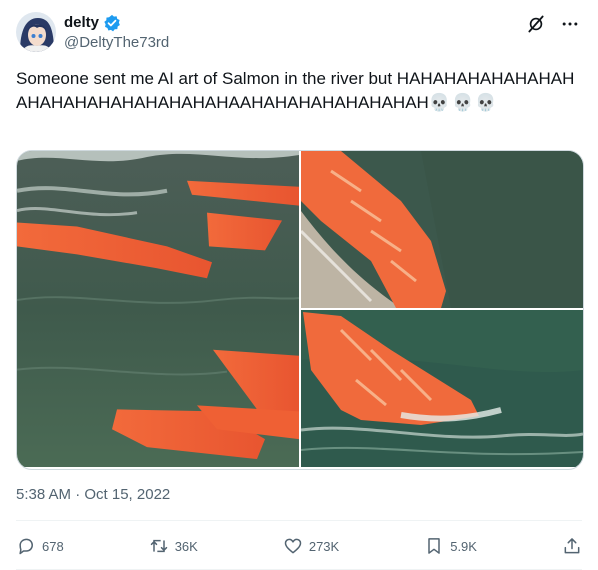 The height and width of the screenshot is (570, 598). I want to click on bookmark-button: 5.9K, so click(450, 546).